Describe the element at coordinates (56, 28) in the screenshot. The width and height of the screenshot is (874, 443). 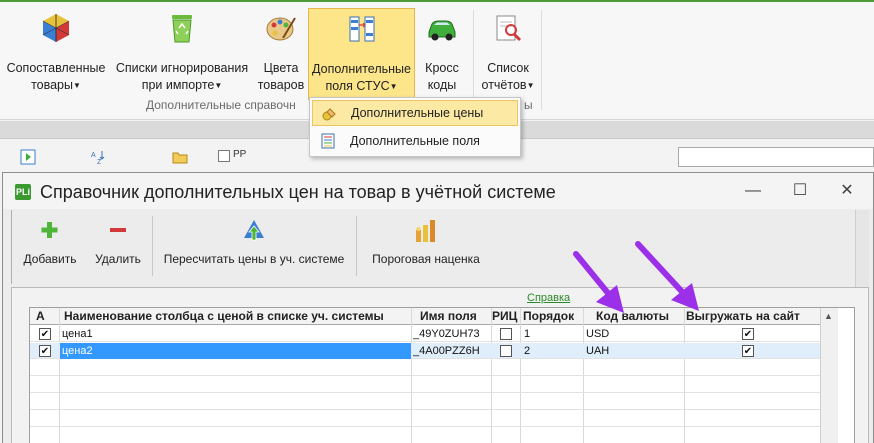
I see `cube-icon` at that location.